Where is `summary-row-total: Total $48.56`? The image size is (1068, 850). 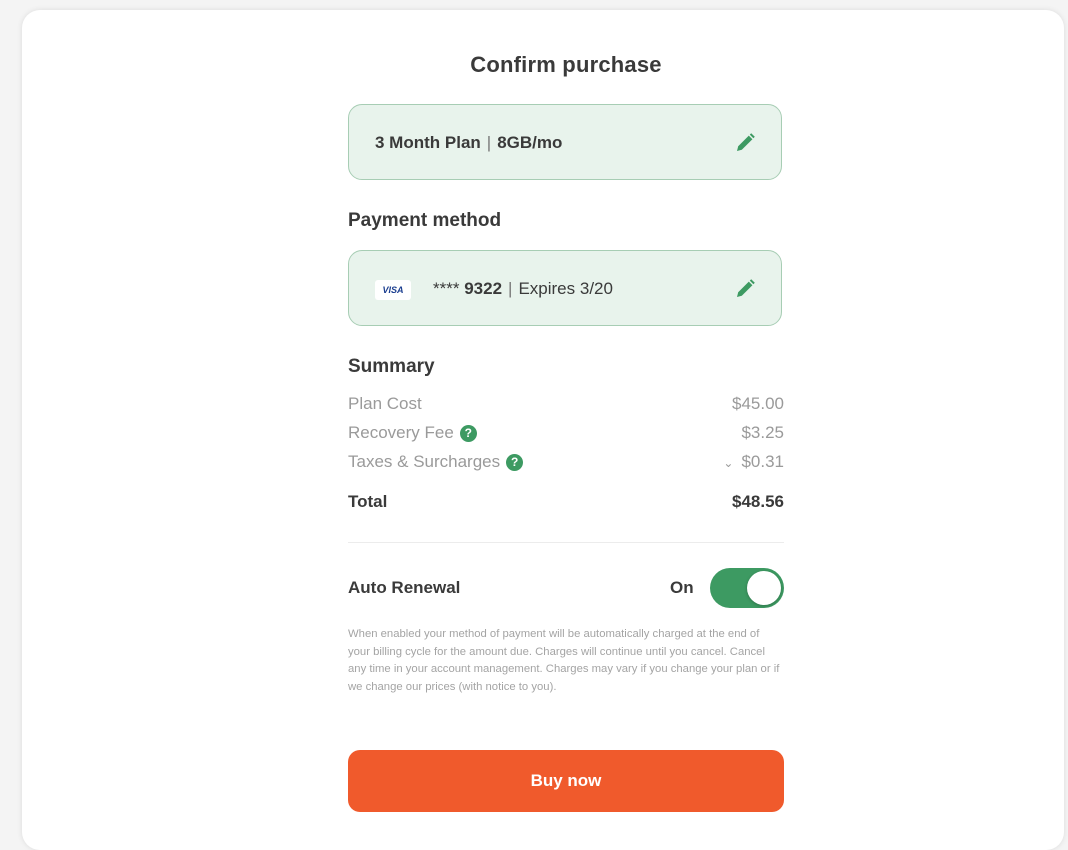 summary-row-total: Total $48.56 is located at coordinates (566, 504).